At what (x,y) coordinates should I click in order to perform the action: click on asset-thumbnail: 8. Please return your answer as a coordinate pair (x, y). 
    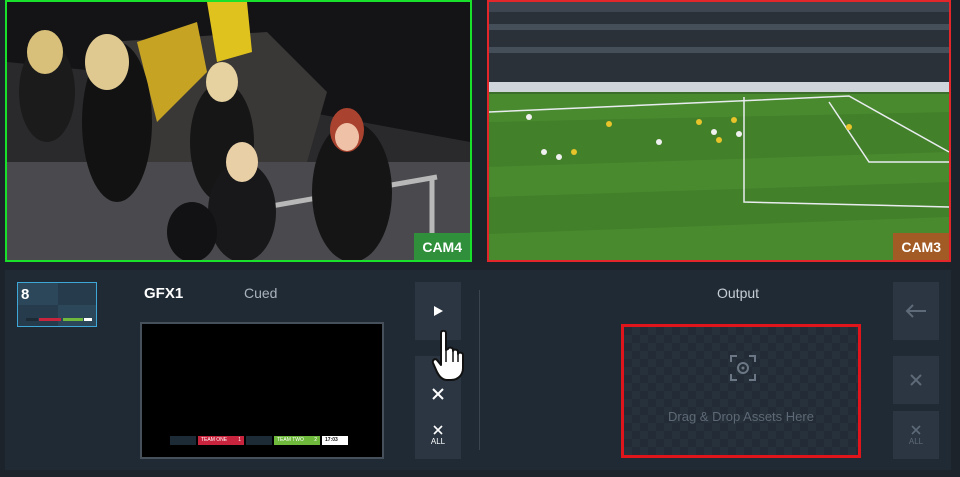
    Looking at the image, I should click on (57, 304).